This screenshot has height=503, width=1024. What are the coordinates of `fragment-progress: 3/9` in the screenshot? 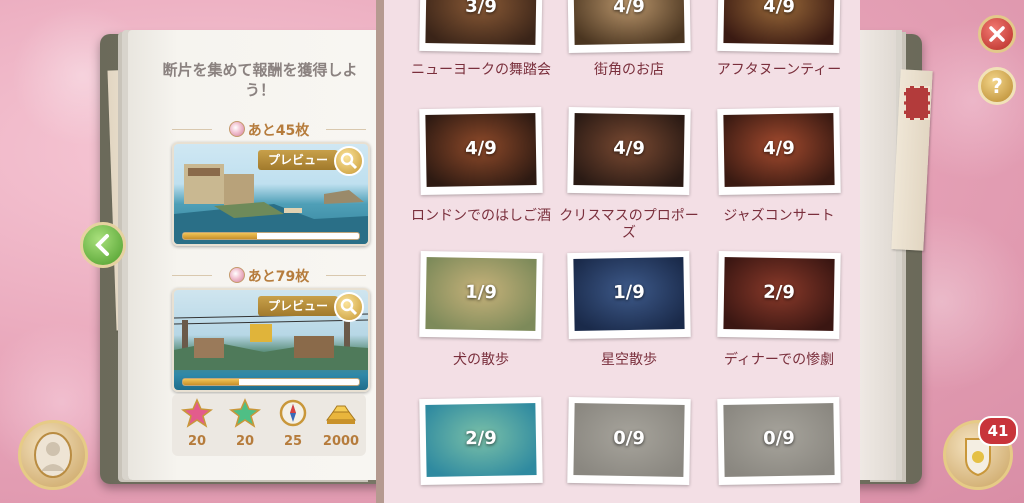 It's located at (481, 9).